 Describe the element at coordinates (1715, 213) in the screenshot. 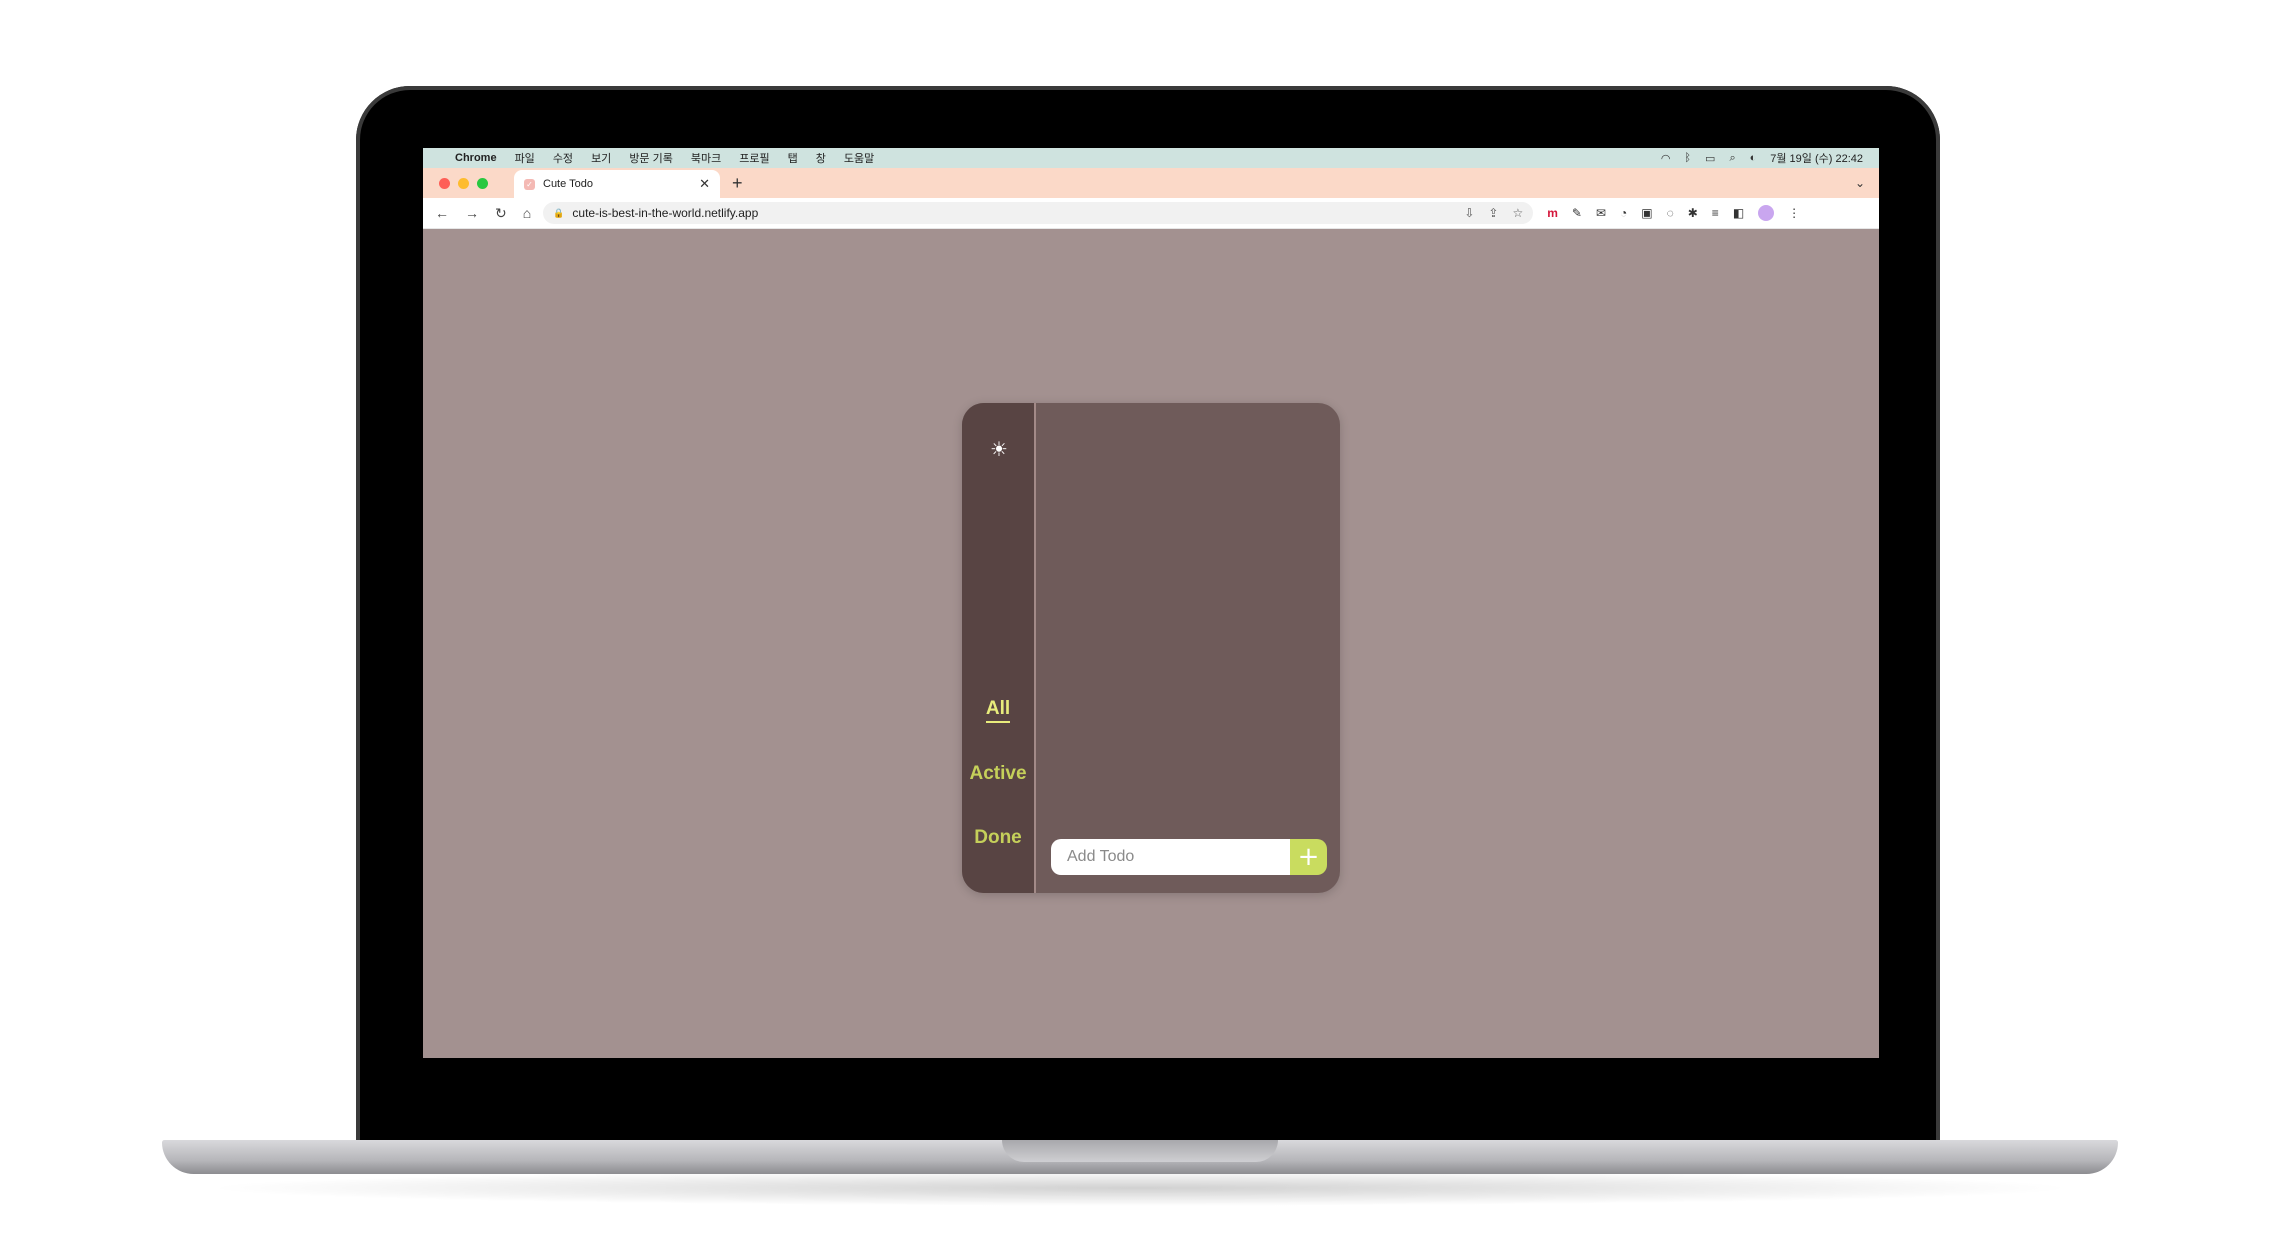

I see `reading-list-icon: ≡` at that location.